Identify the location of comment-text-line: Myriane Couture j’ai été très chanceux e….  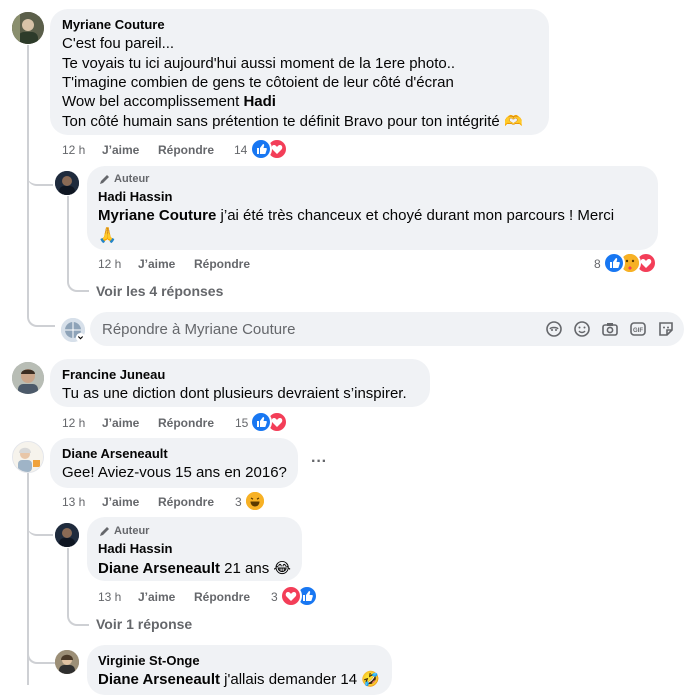
(356, 215).